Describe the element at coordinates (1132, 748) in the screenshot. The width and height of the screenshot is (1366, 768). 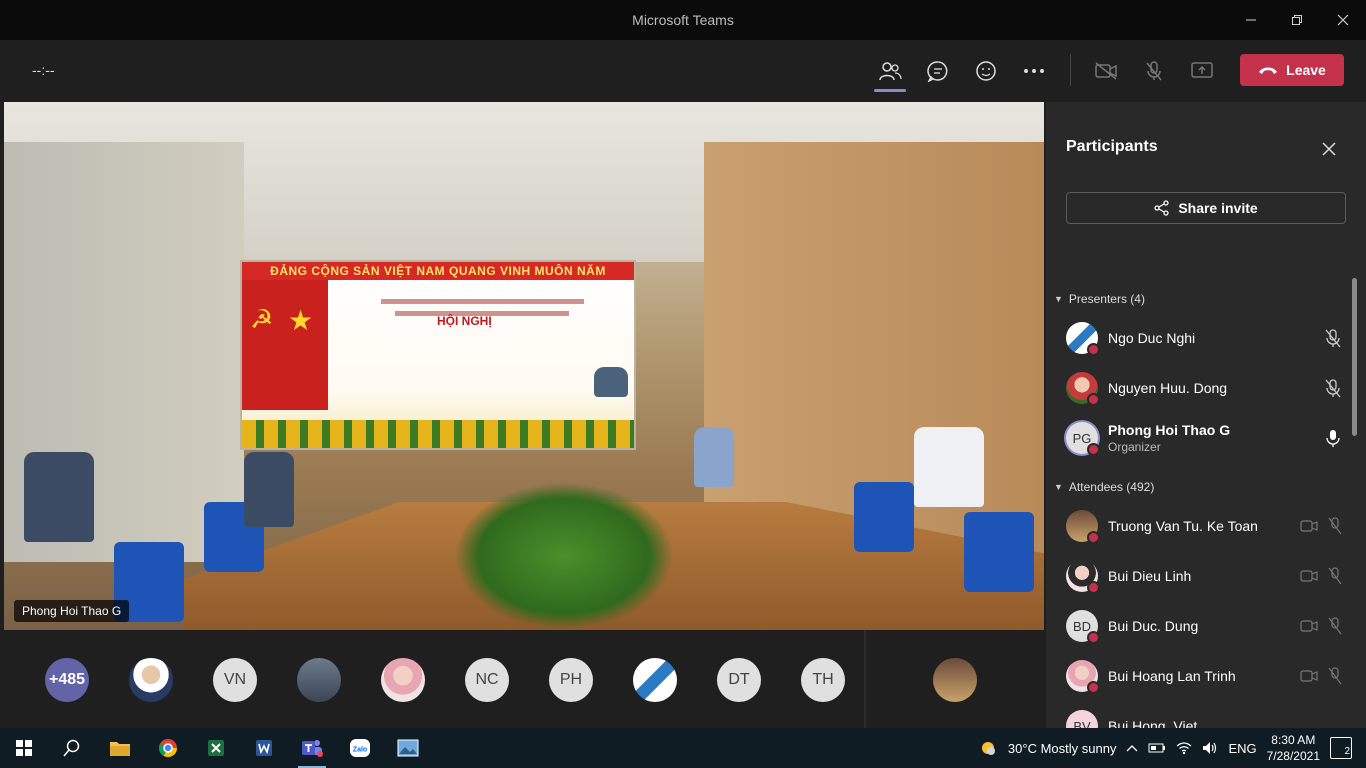
I see `chevron-up-icon` at that location.